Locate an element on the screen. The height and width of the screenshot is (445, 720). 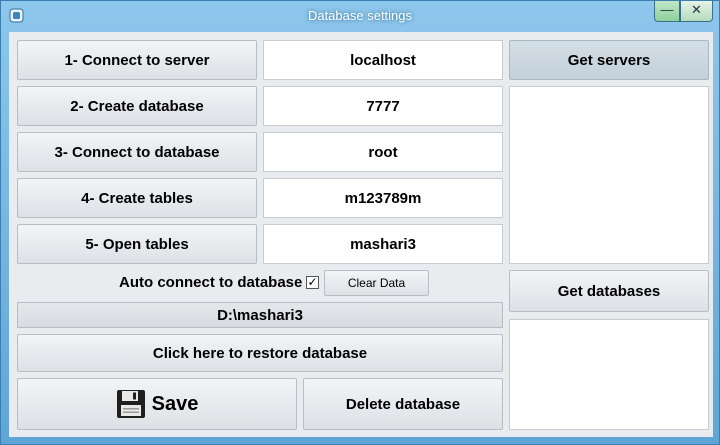
user-field: root is located at coordinates (383, 152).